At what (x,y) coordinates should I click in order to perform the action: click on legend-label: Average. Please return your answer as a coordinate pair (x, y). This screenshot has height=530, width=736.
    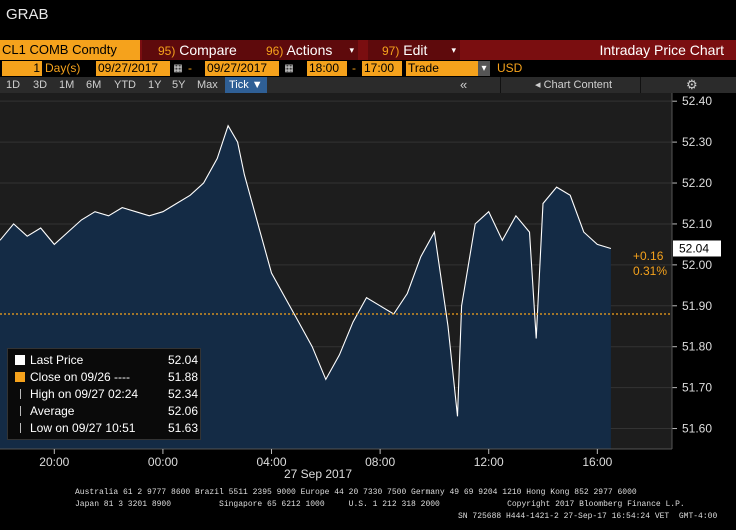
    Looking at the image, I should click on (52, 411).